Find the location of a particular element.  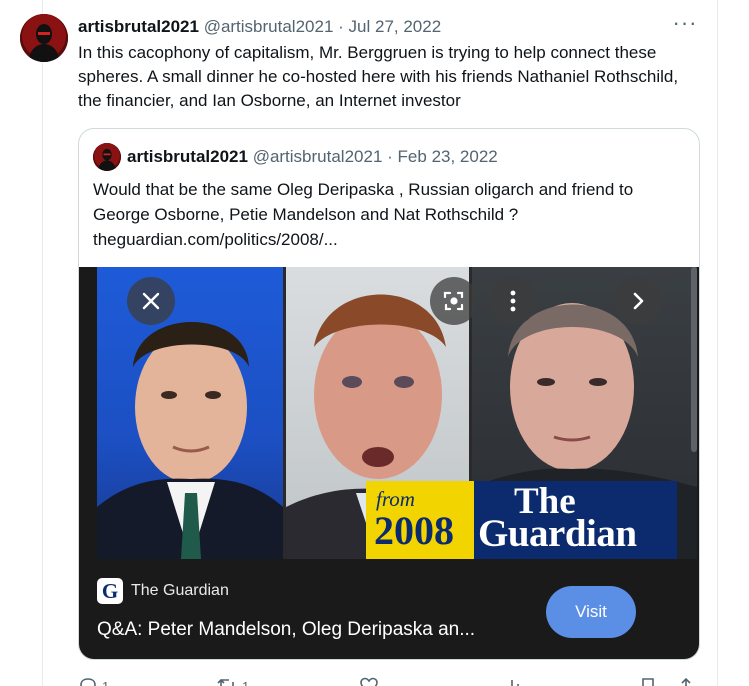

more-vertical-icon is located at coordinates (513, 301).